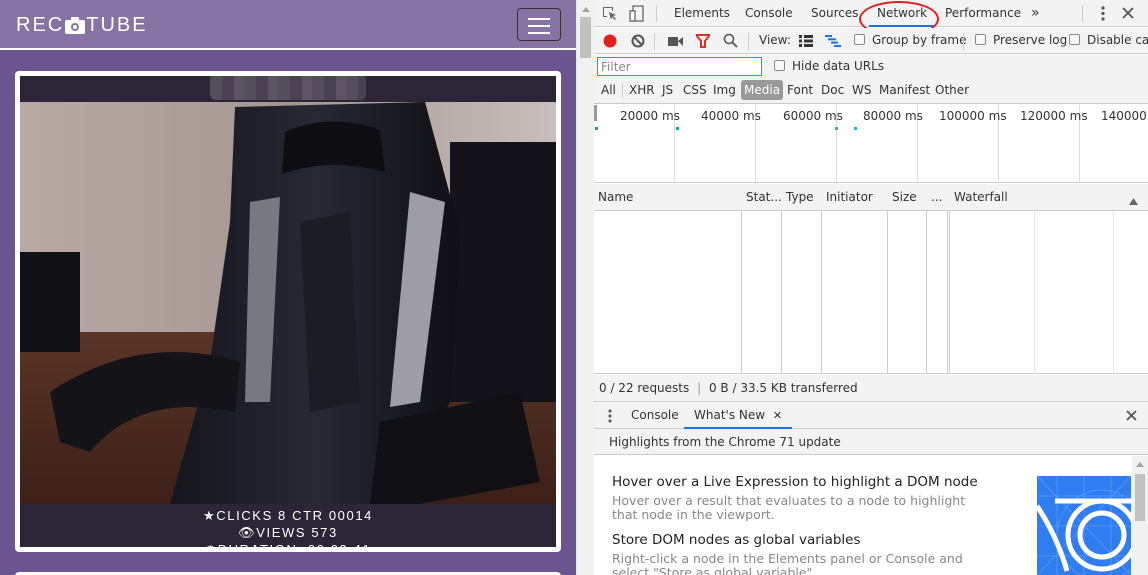 The height and width of the screenshot is (575, 1148). I want to click on tab-network: Network, so click(902, 13).